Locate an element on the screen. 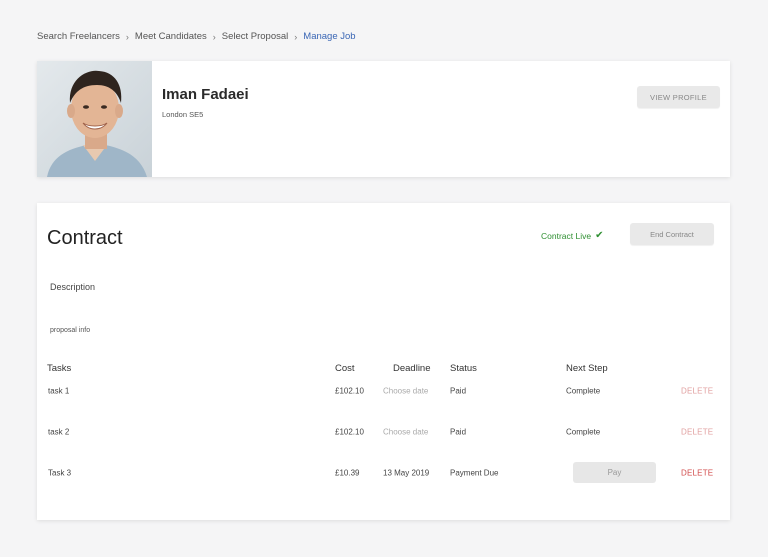 This screenshot has height=557, width=768. contract-status: Contract Live ✔ is located at coordinates (572, 235).